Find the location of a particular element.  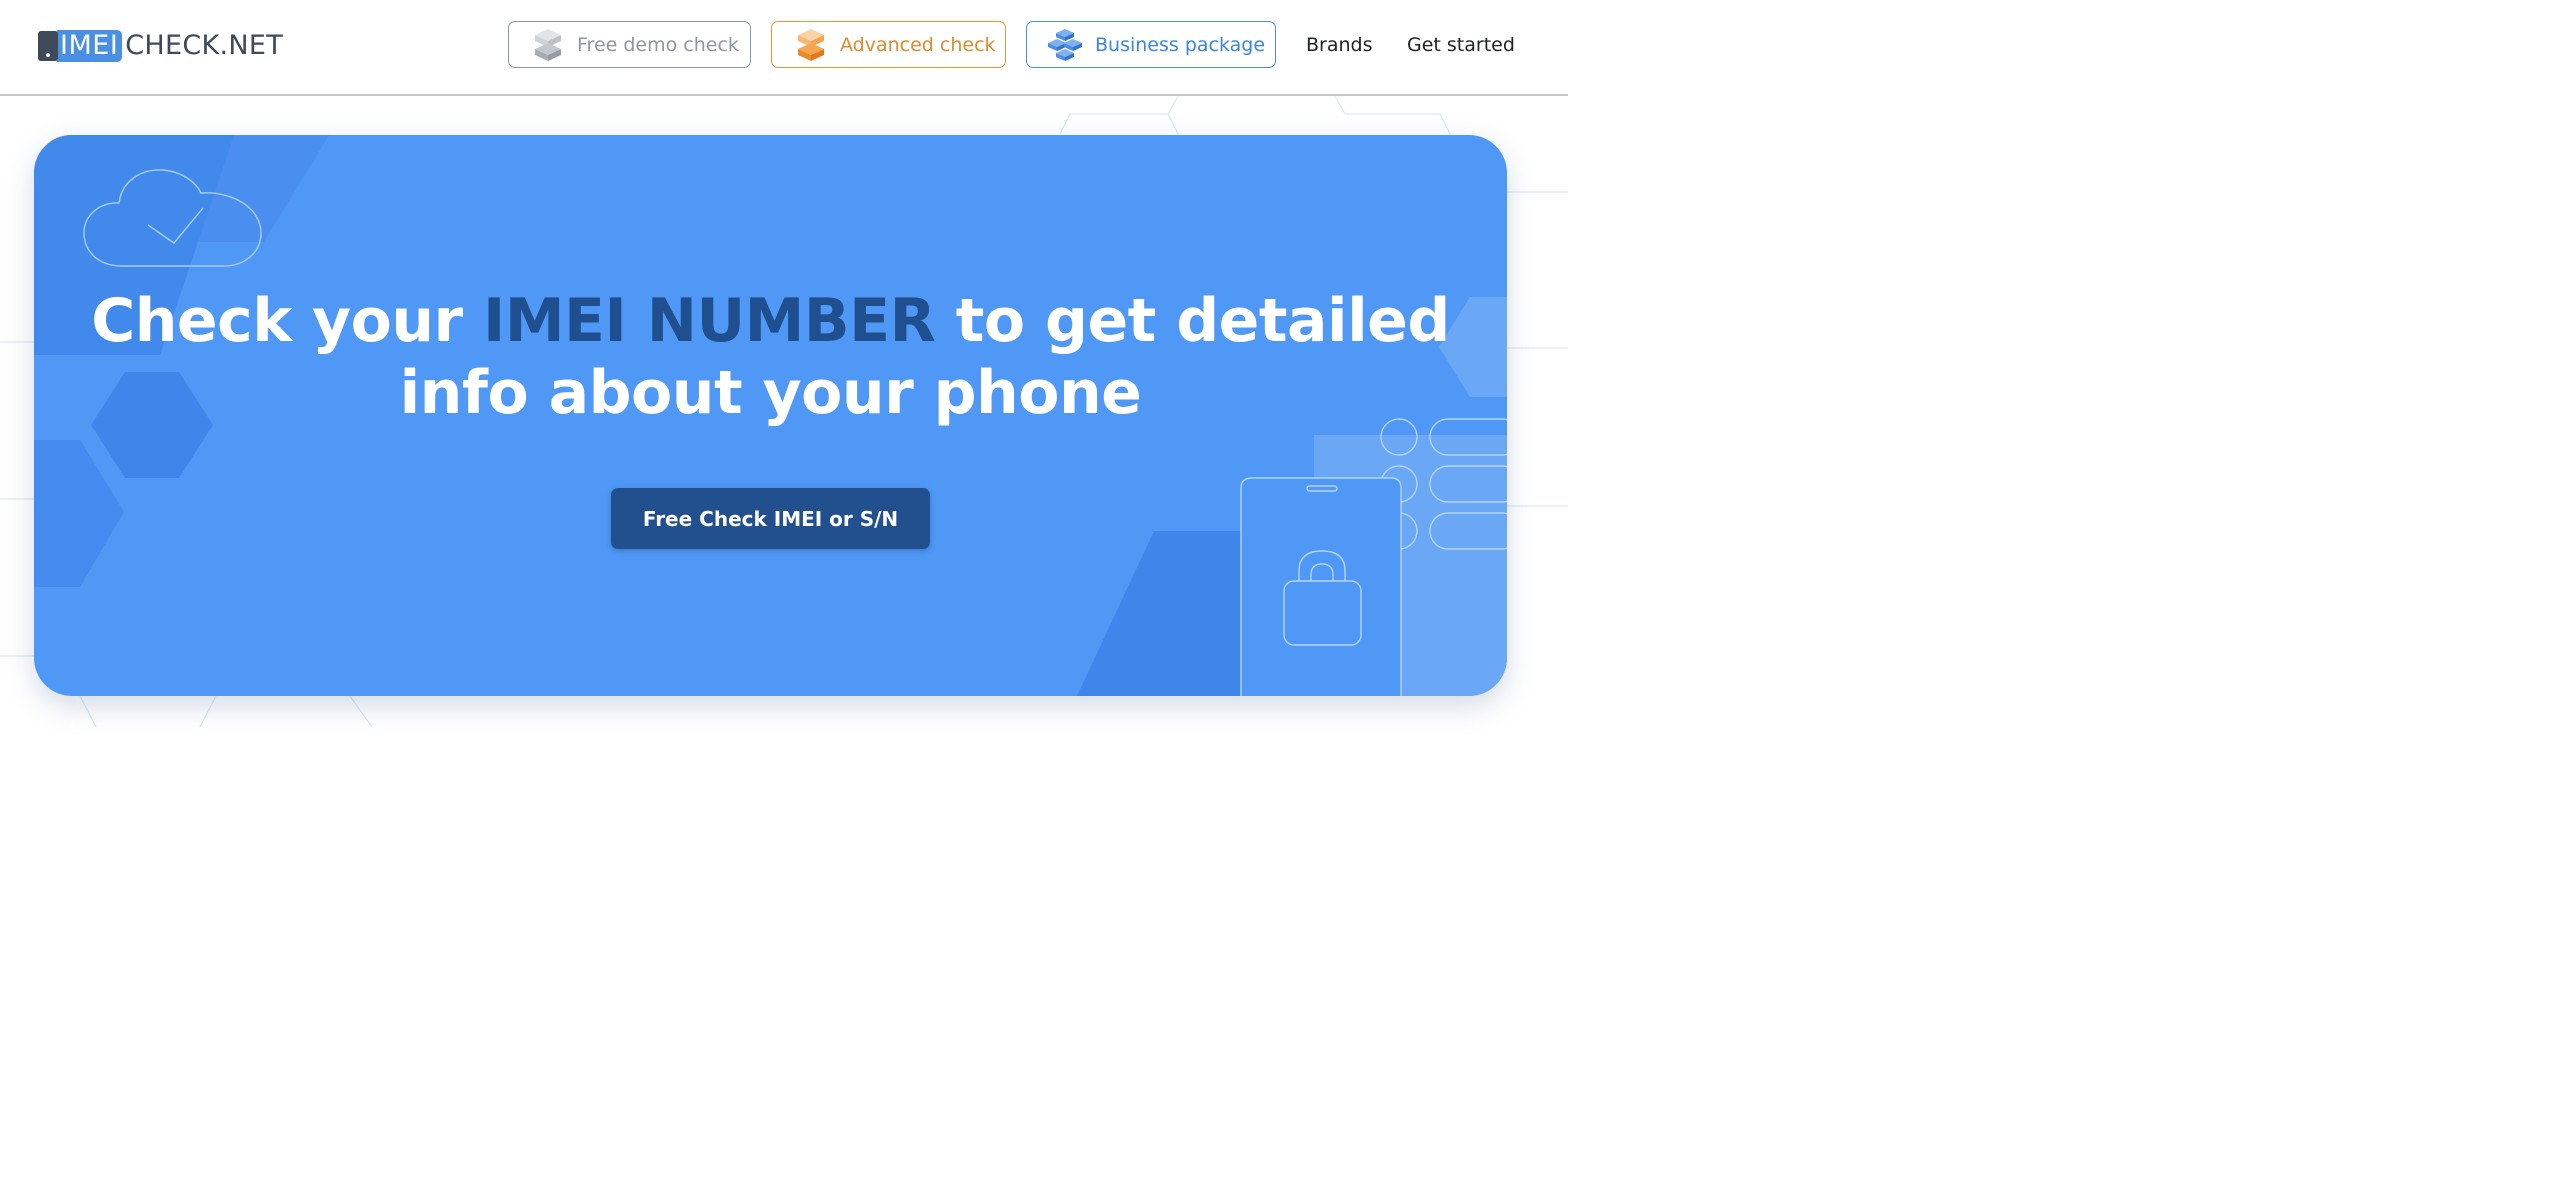

orange-stacked-cubes-icon is located at coordinates (811, 44).